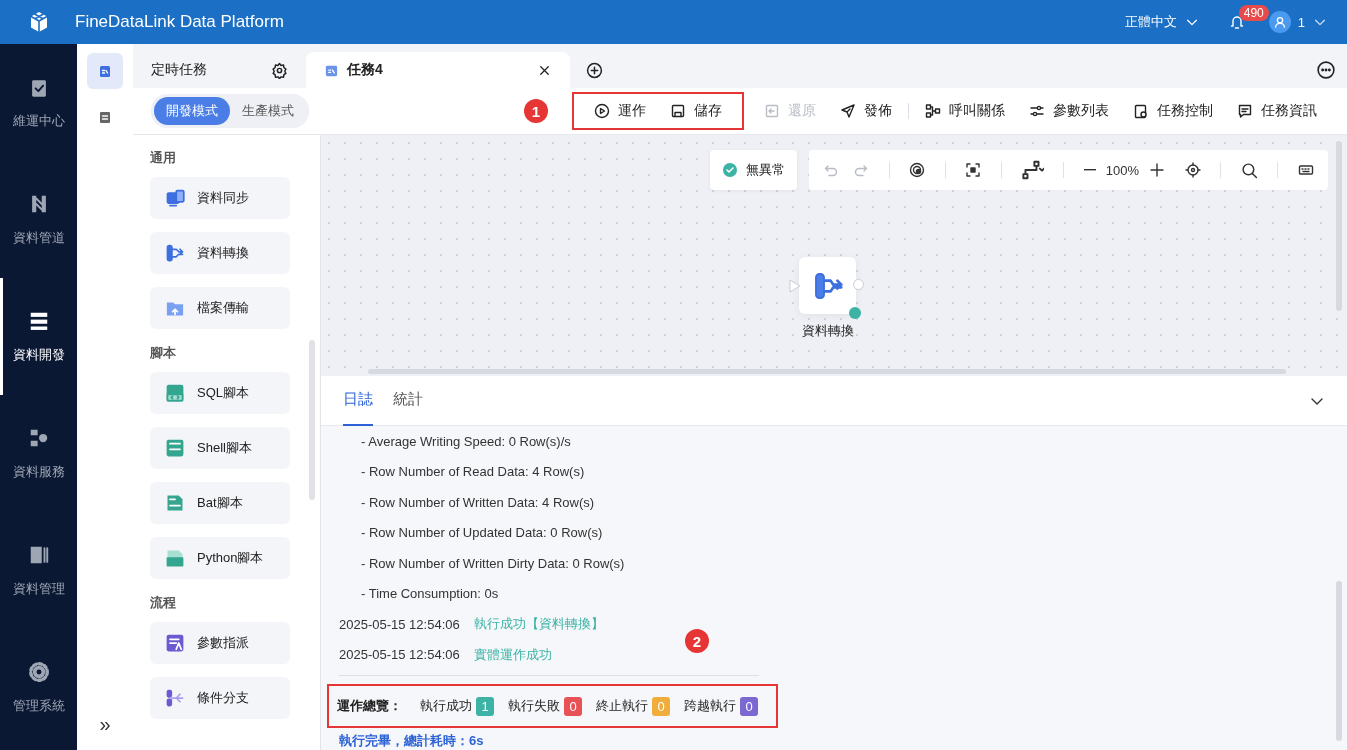 This screenshot has width=1347, height=750. Describe the element at coordinates (534, 706) in the screenshot. I see `stat-label: 執行失敗` at that location.